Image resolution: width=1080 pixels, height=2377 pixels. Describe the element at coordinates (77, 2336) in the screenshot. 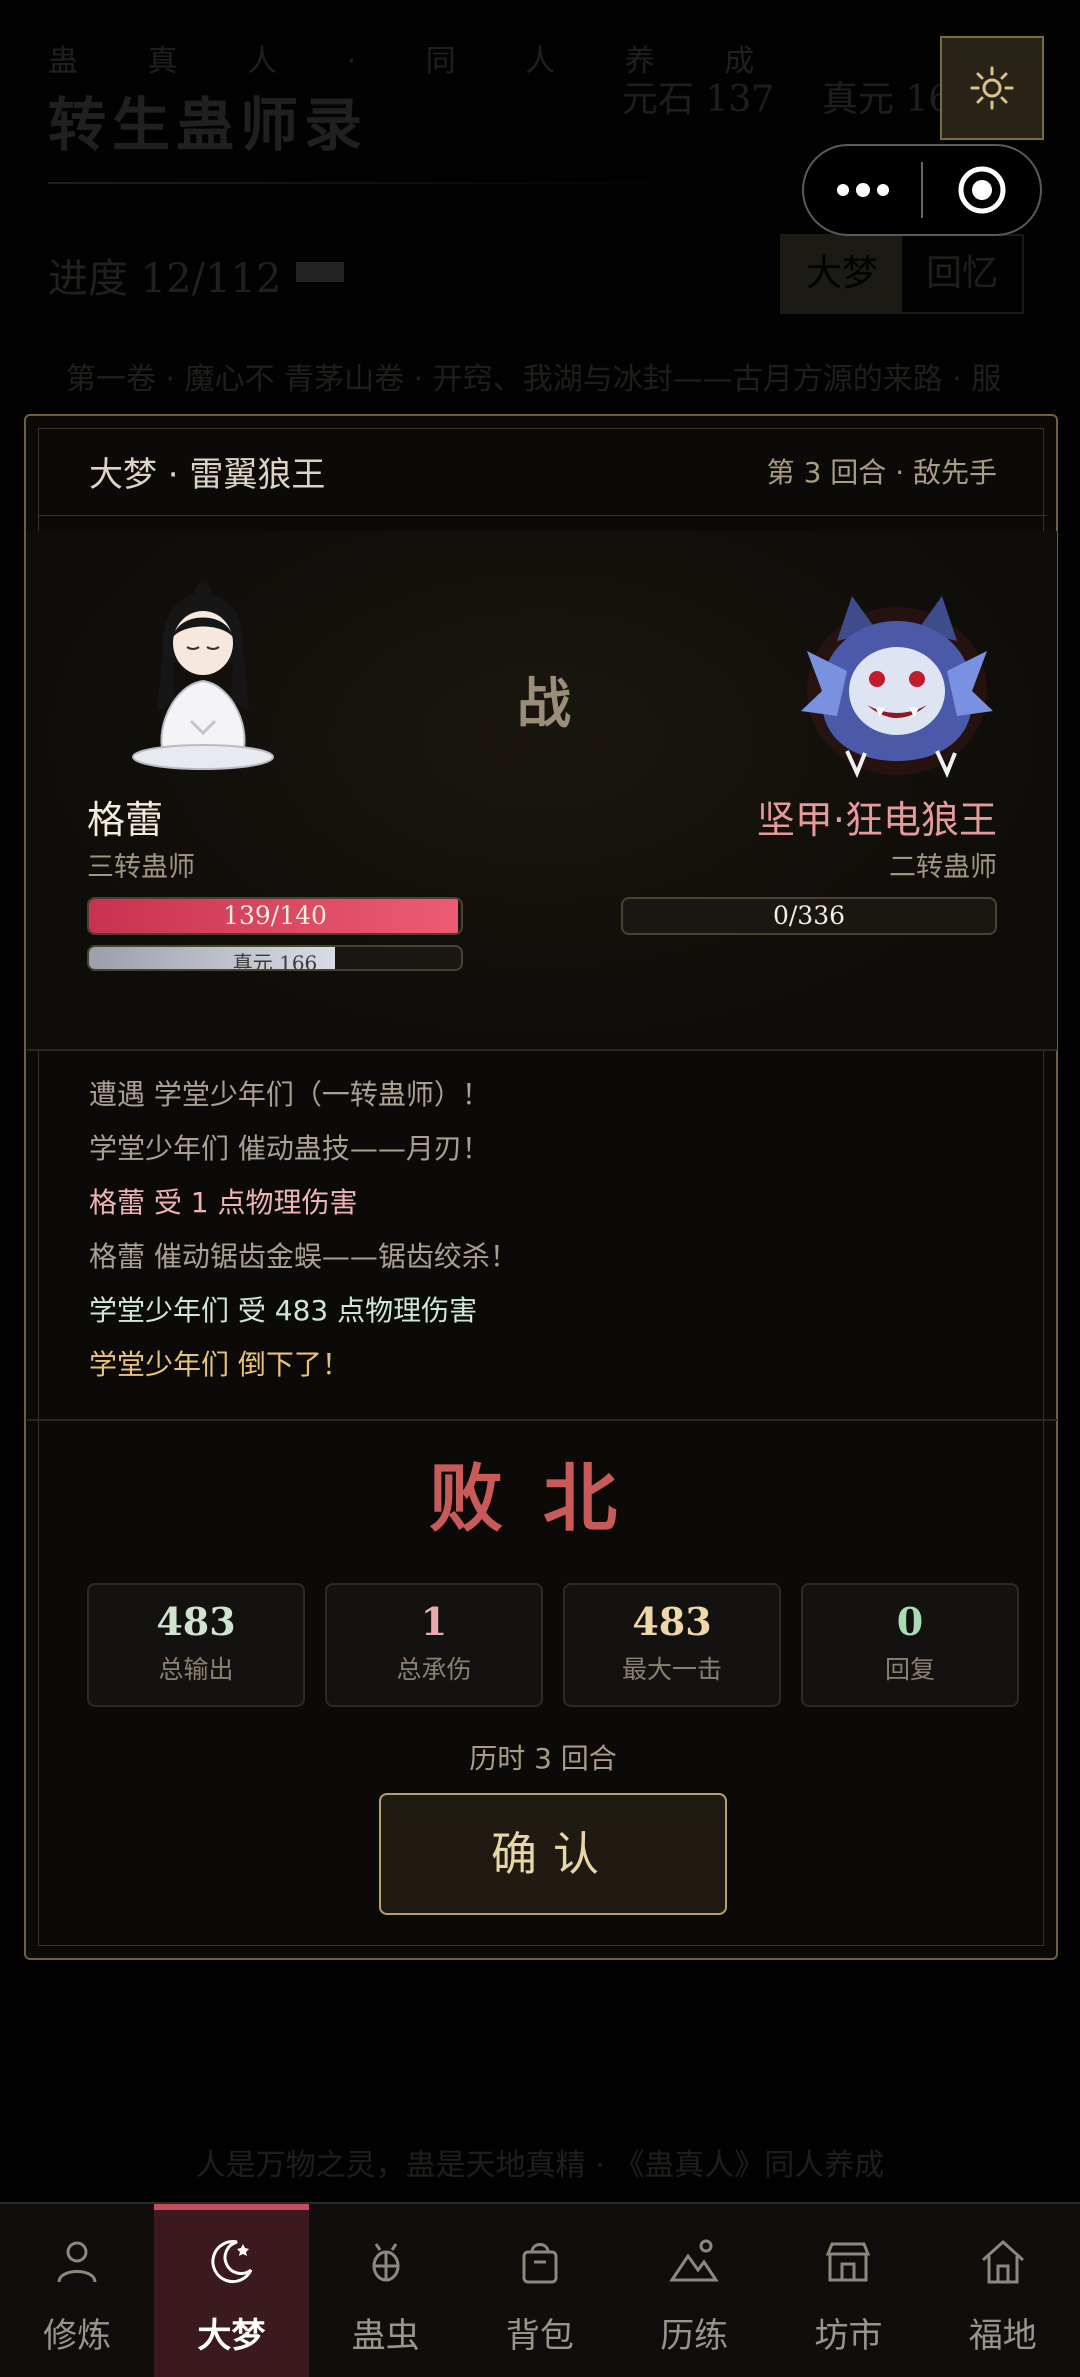

I see `nav-label: 修炼` at that location.